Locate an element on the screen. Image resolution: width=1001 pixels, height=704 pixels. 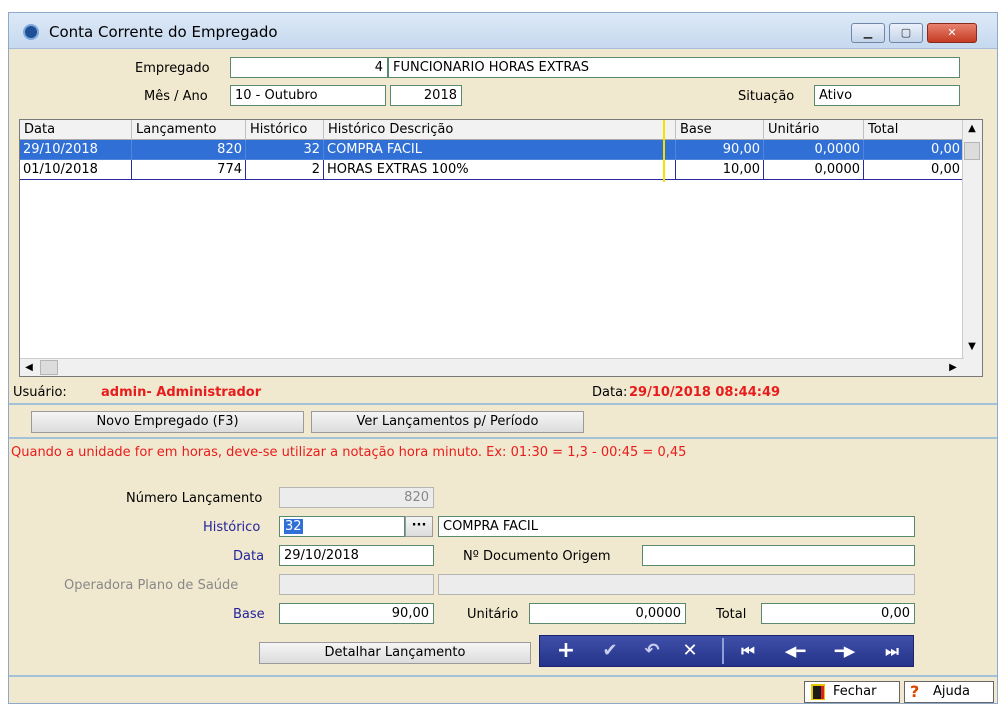
horizontal-scroll-thumb is located at coordinates (49, 367).